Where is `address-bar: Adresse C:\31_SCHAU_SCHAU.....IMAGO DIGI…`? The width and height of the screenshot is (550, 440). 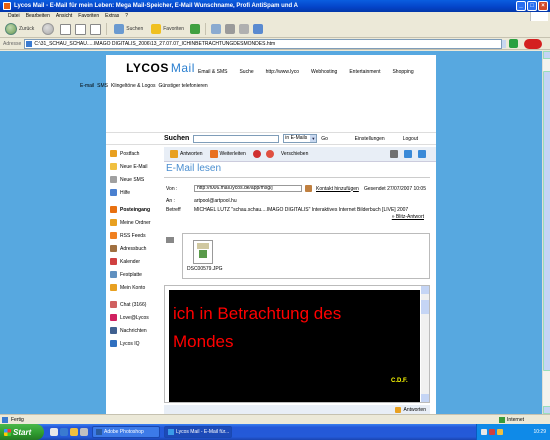 address-bar: Adresse C:\31_SCHAU_SCHAU.....IMAGO DIGI… is located at coordinates (275, 44).